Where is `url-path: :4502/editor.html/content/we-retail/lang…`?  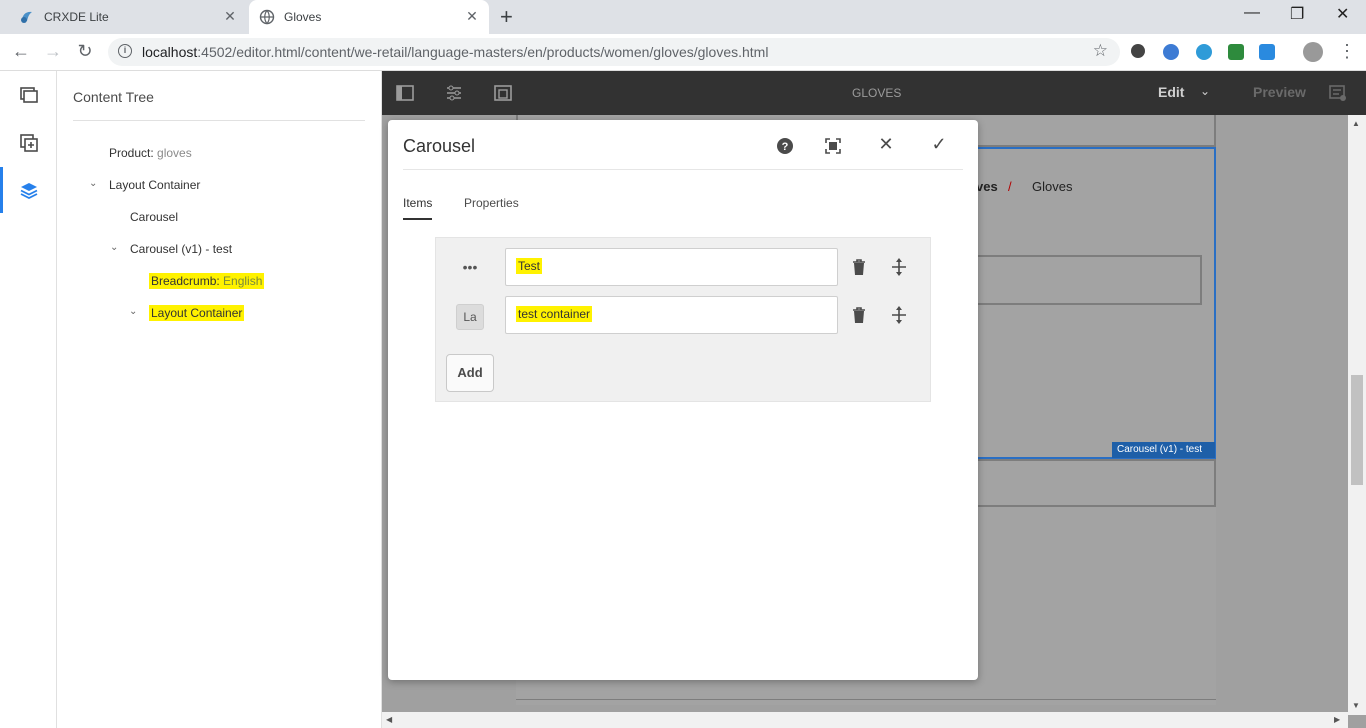 url-path: :4502/editor.html/content/we-retail/lang… is located at coordinates (483, 52).